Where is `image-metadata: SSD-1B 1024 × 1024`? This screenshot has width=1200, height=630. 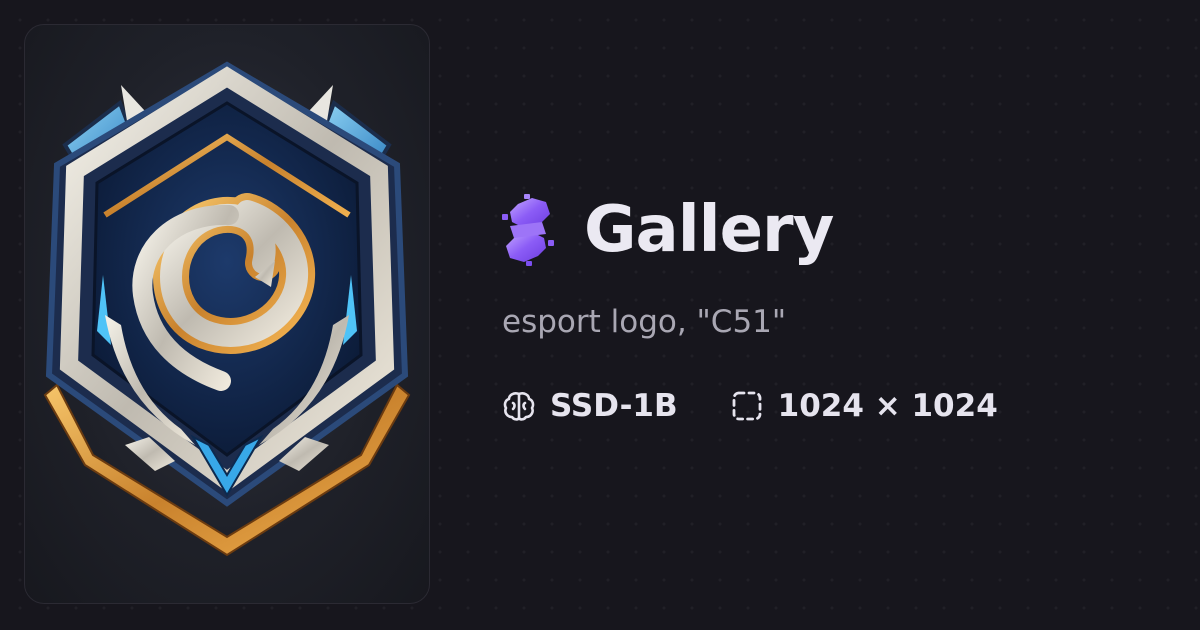 image-metadata: SSD-1B 1024 × 1024 is located at coordinates (832, 406).